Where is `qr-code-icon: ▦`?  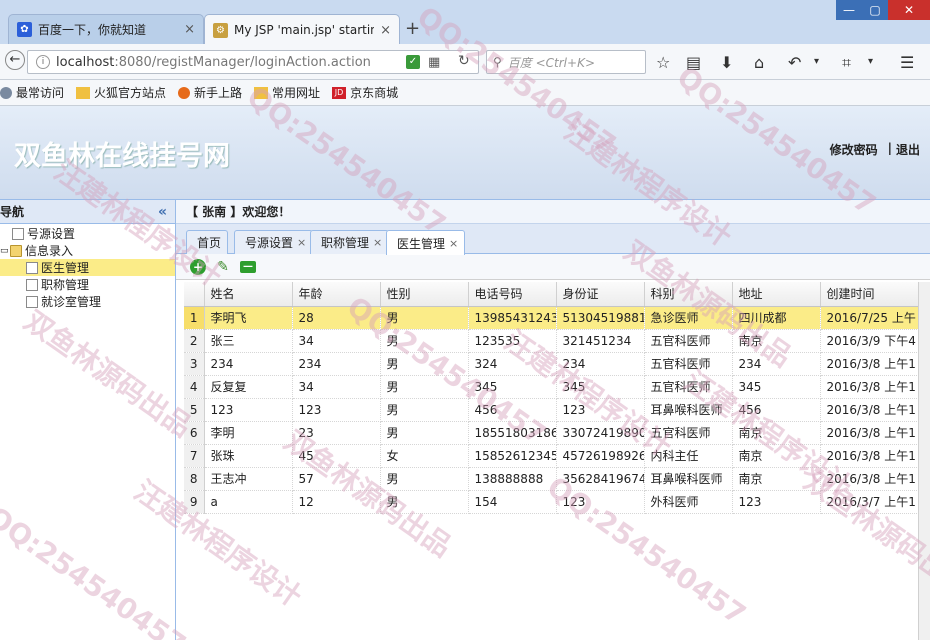
qr-code-icon: ▦ is located at coordinates (434, 62).